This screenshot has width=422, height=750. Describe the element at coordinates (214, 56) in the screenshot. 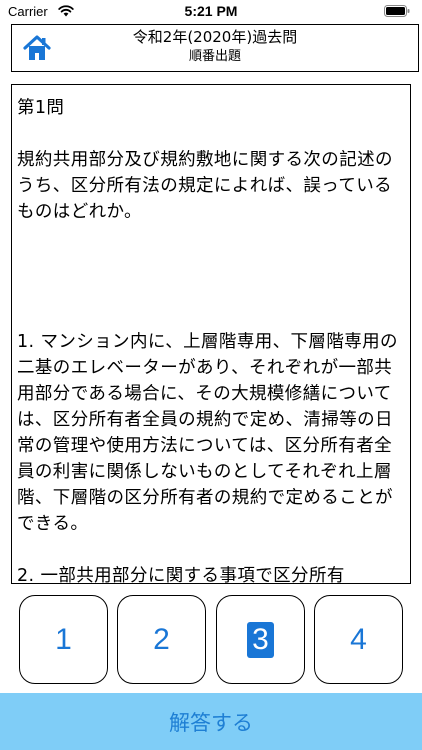

I see `page-subtitle: 順番出題` at that location.